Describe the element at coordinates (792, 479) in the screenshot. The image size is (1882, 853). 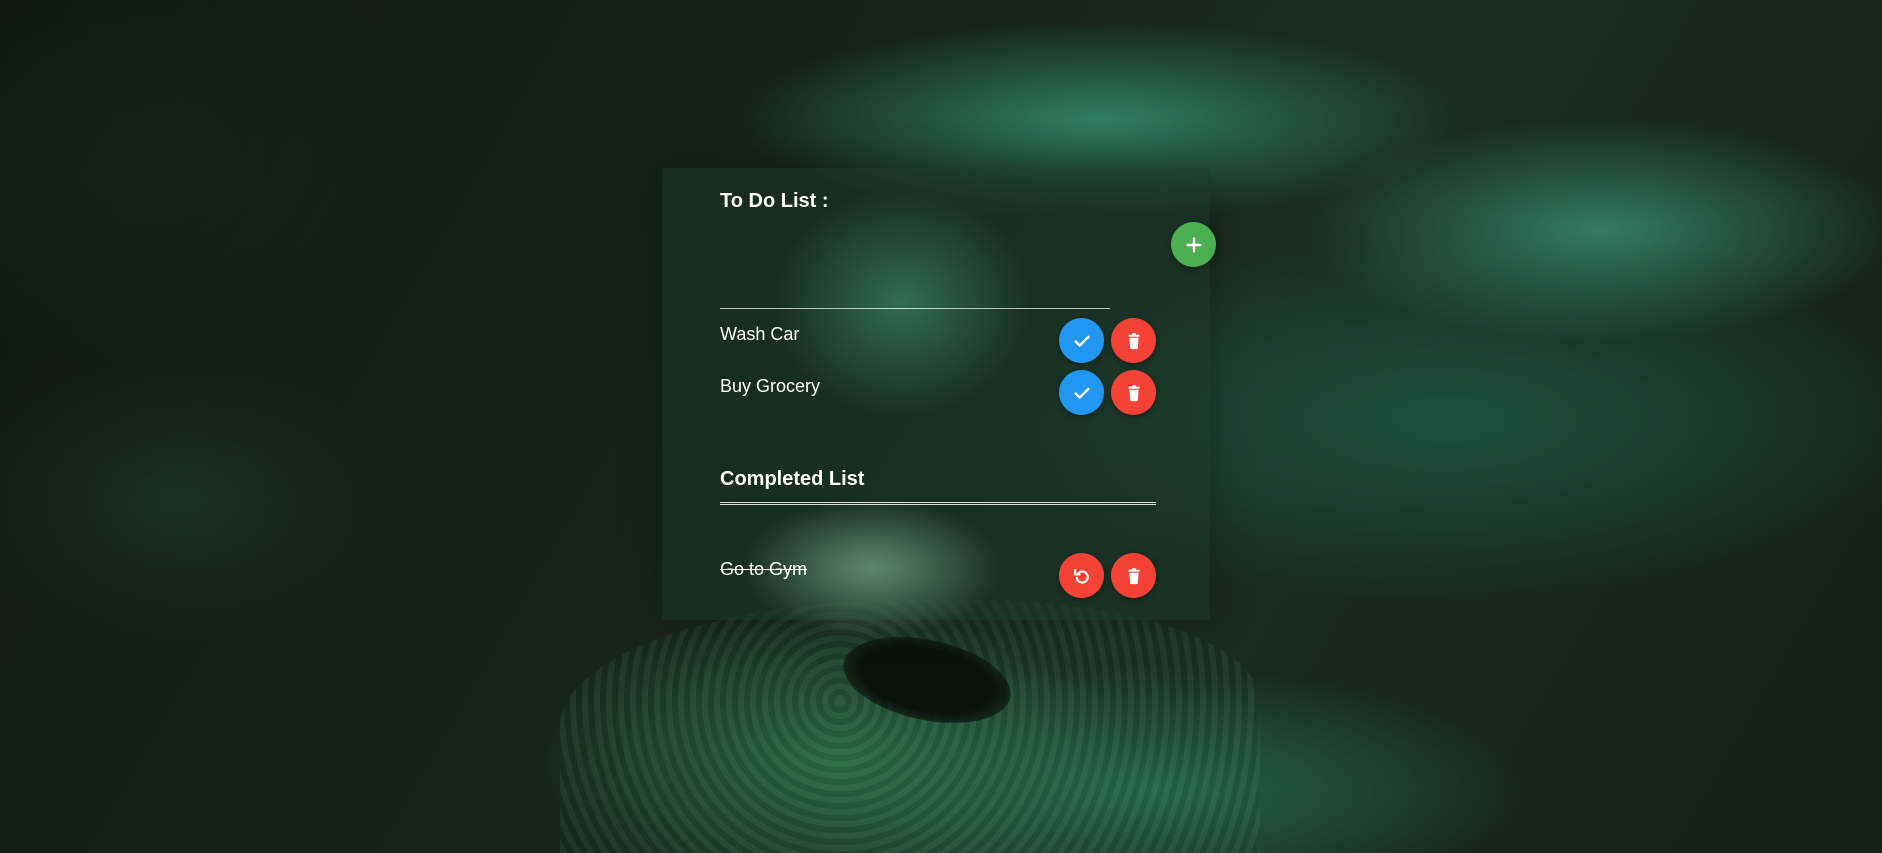
I see `completed-heading: Completed List` at that location.